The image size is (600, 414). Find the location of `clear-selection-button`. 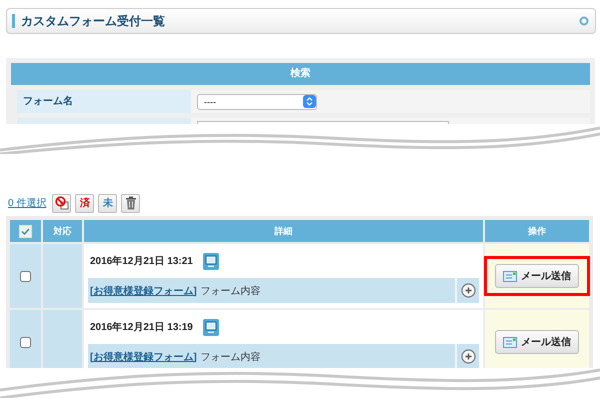

clear-selection-button is located at coordinates (62, 203).